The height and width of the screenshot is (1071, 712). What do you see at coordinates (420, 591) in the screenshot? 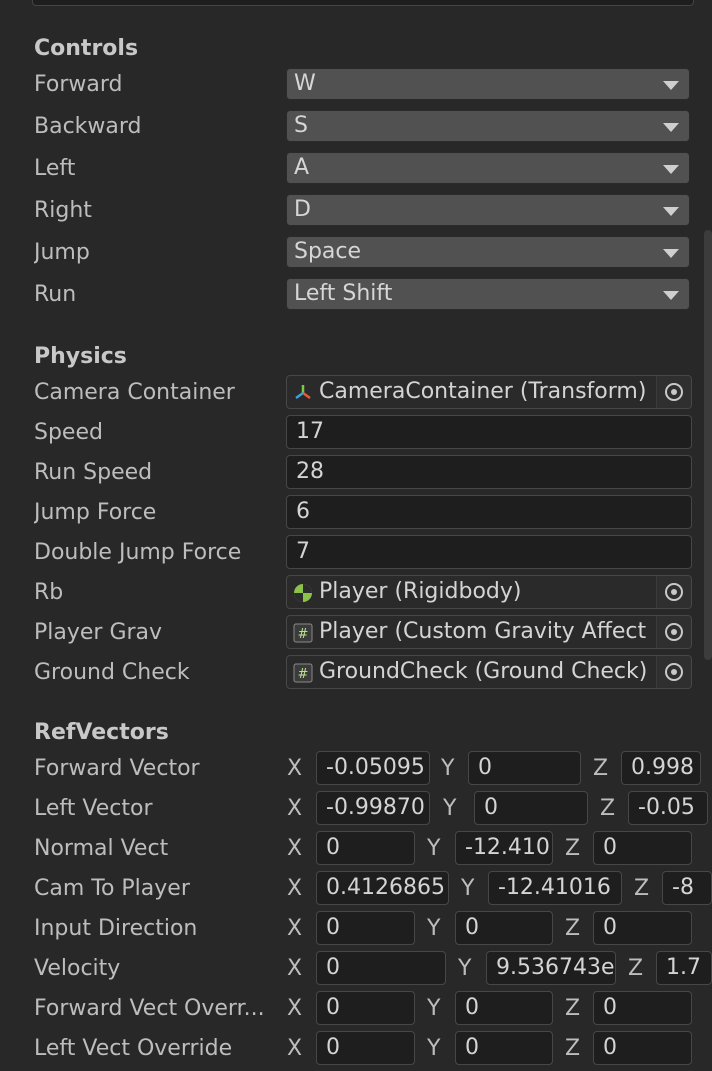
I see `rb-value: Player (Rigidbody)` at bounding box center [420, 591].